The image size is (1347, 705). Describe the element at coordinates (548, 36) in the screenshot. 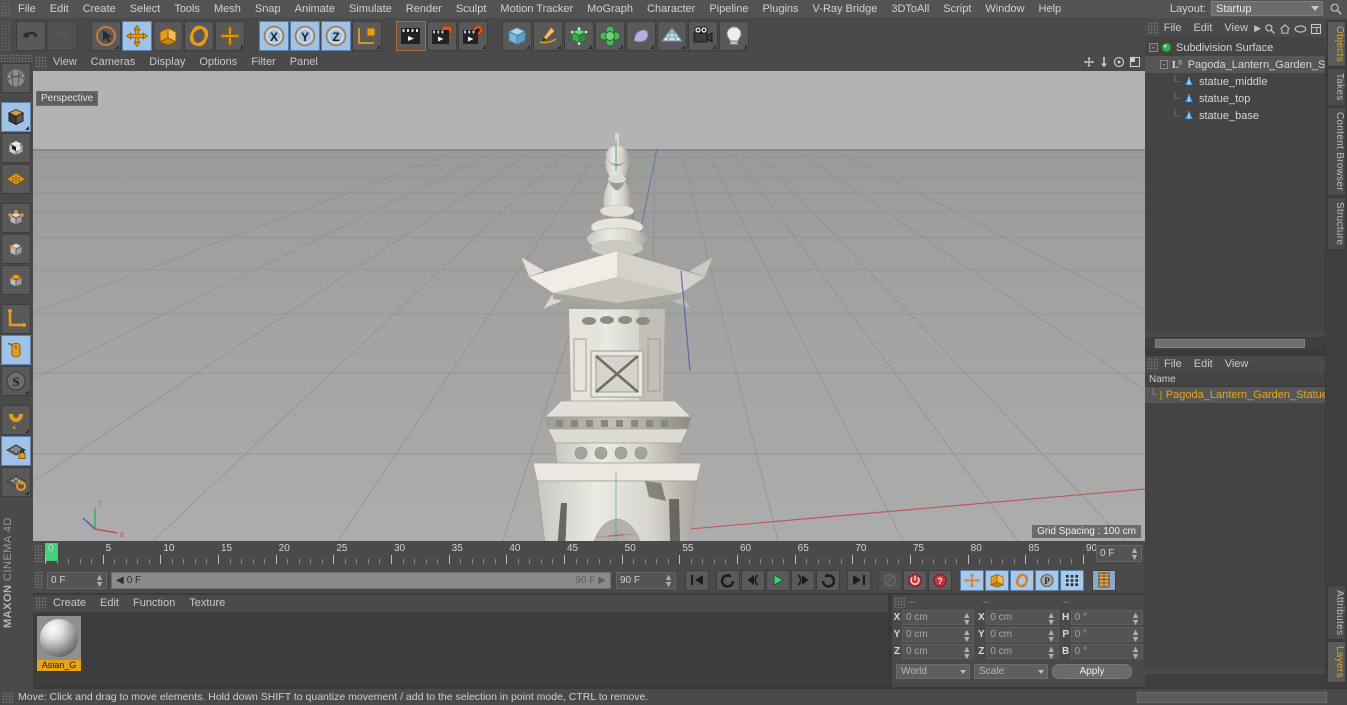

I see `add-spline-button` at that location.